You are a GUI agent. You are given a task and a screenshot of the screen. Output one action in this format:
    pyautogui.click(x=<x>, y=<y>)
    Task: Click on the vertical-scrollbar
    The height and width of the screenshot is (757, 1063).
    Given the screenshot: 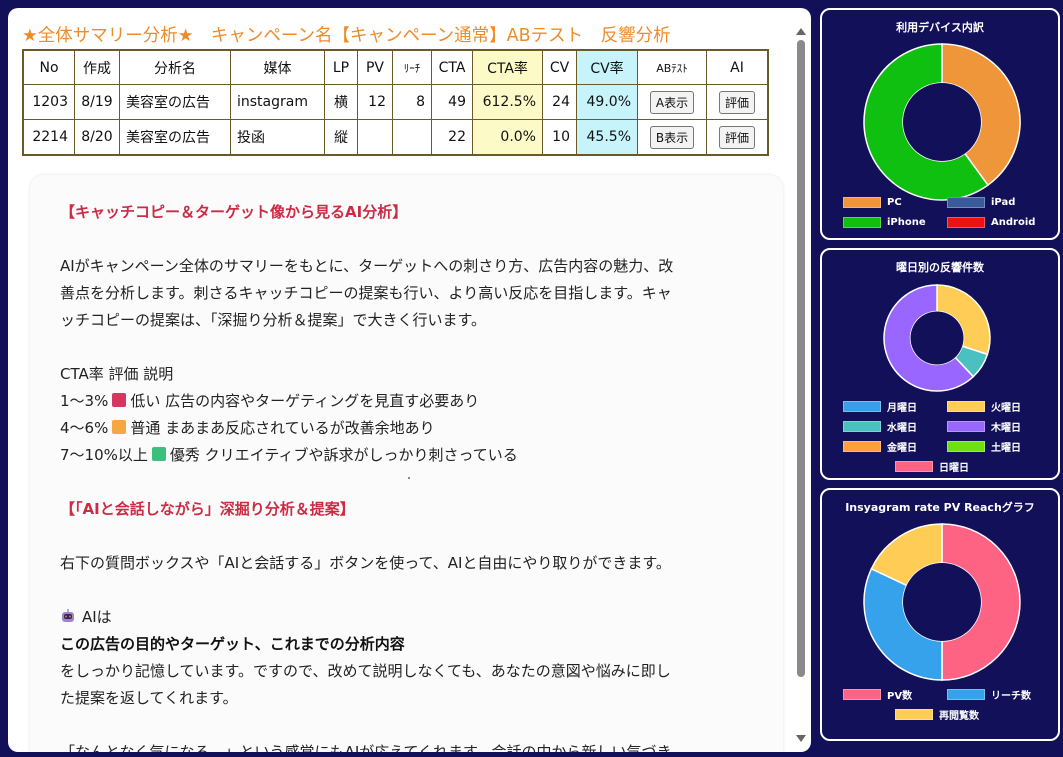 What is the action you would take?
    pyautogui.click(x=801, y=390)
    